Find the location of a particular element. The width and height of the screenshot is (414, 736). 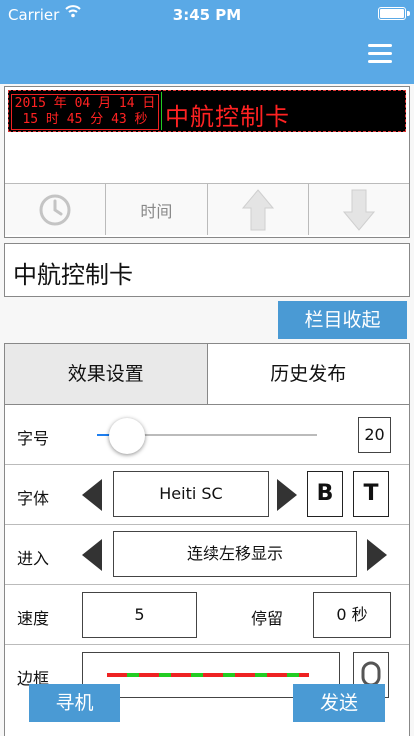

header-bar: Carrier 3:45 PM is located at coordinates (207, 42).